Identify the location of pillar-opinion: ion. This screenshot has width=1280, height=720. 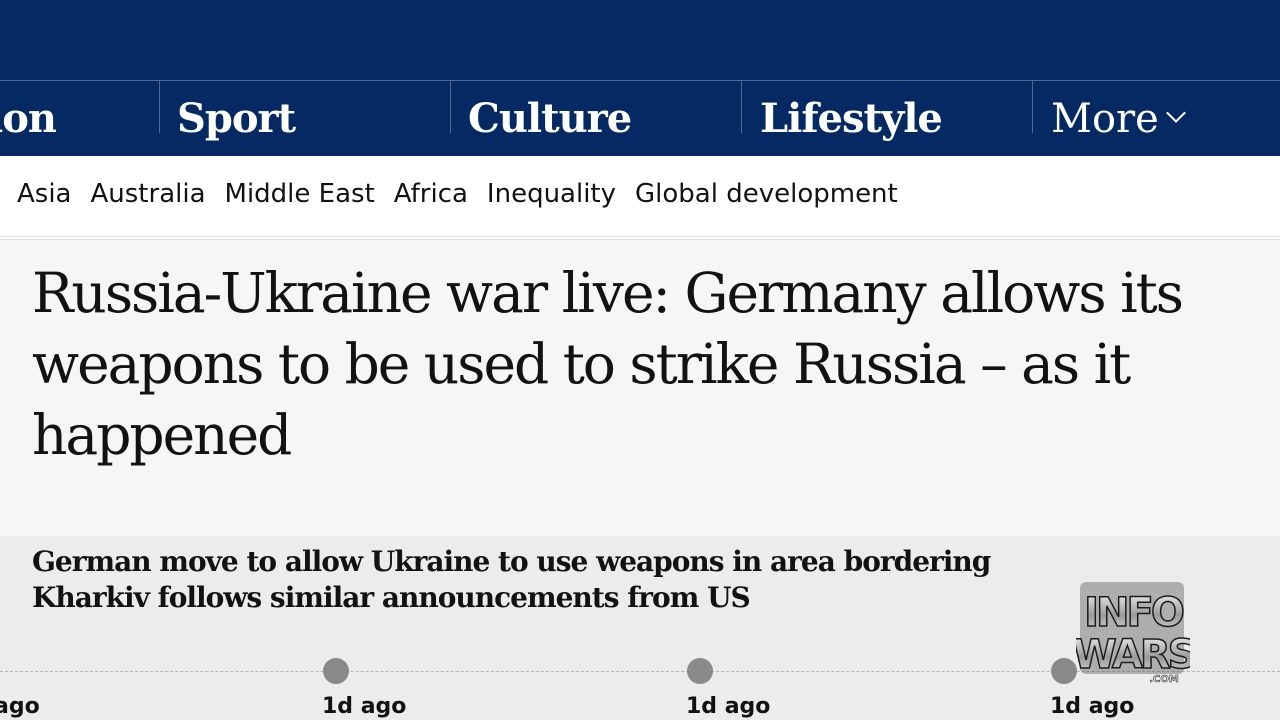
(28, 119).